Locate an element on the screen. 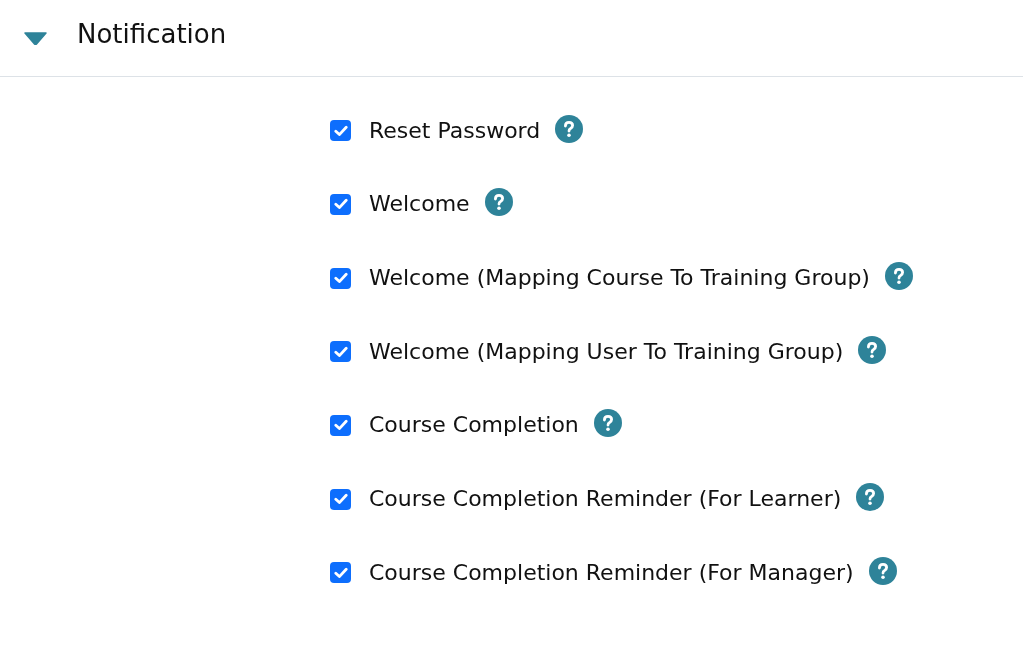 The image size is (1023, 649). option-label: Welcome (Mapping Course To Training Group) is located at coordinates (619, 278).